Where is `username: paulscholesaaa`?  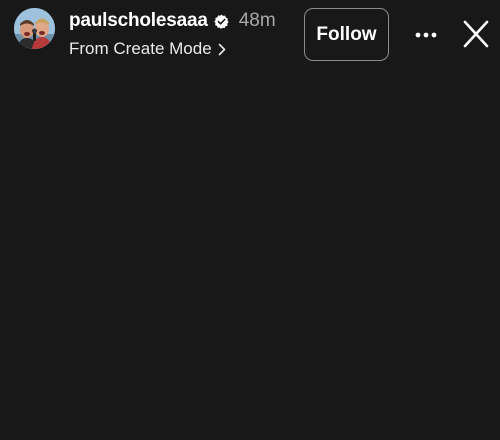 username: paulscholesaaa is located at coordinates (138, 21).